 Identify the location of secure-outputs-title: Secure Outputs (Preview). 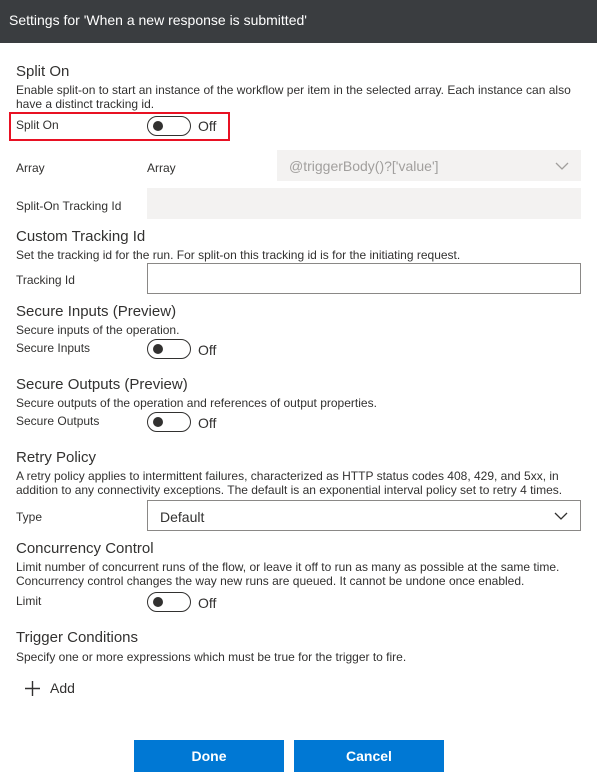
(102, 384).